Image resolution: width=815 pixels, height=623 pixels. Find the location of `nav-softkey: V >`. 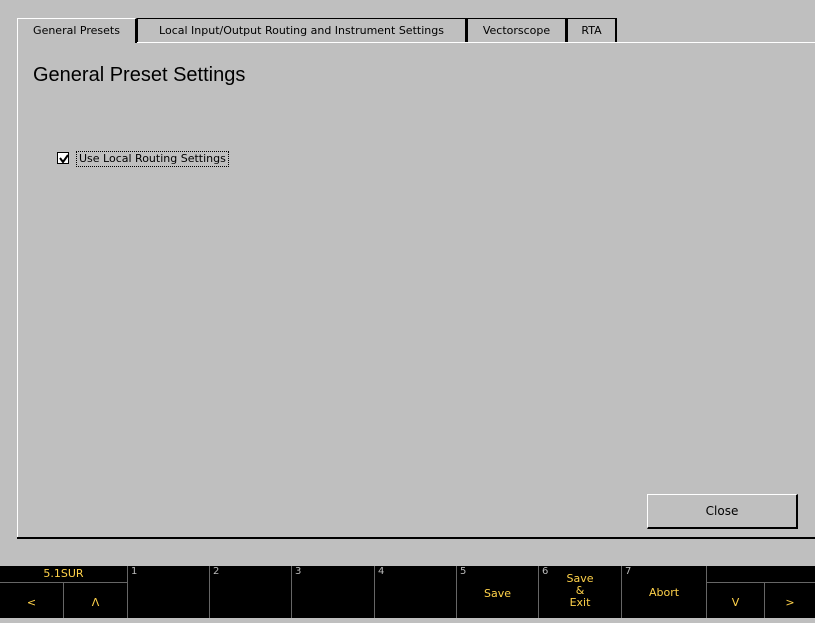

nav-softkey: V > is located at coordinates (761, 592).